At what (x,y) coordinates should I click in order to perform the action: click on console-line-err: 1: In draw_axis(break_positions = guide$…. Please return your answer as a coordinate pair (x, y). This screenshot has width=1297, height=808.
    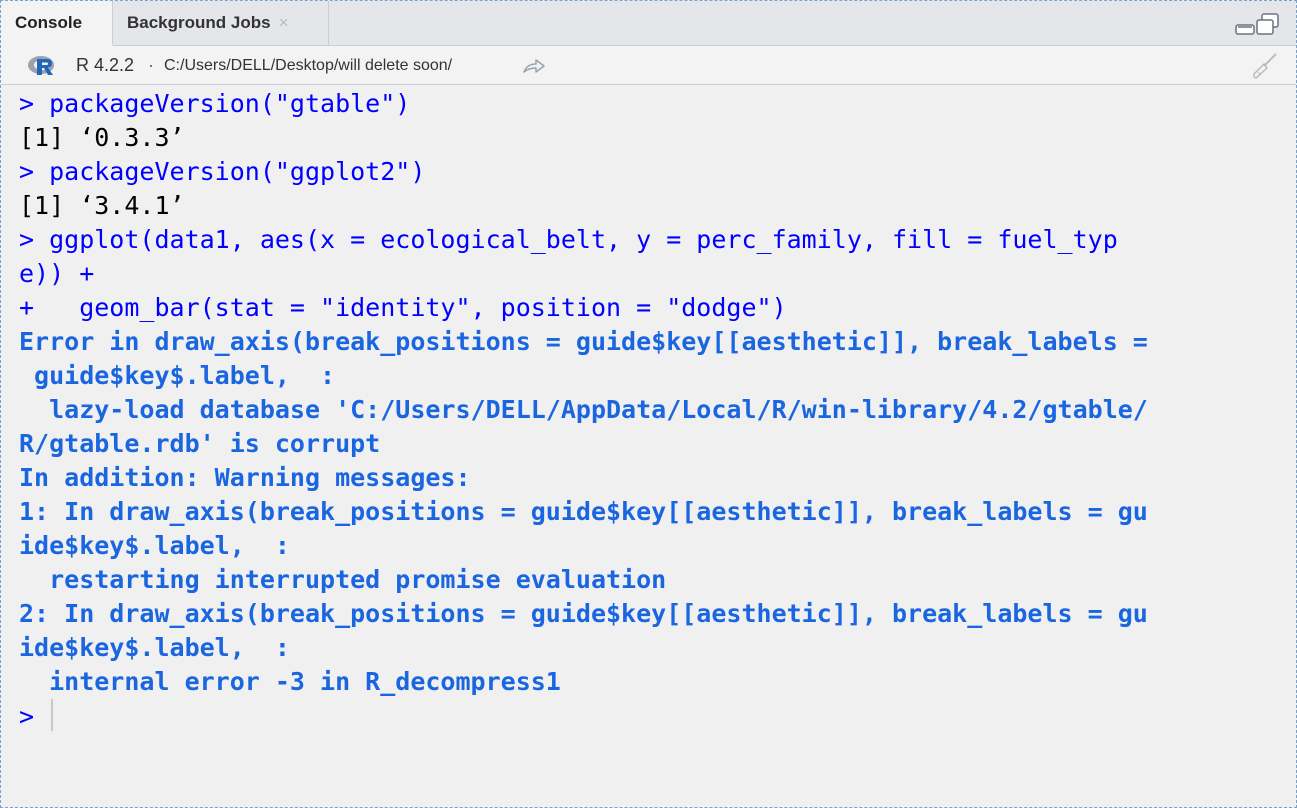
    Looking at the image, I should click on (583, 511).